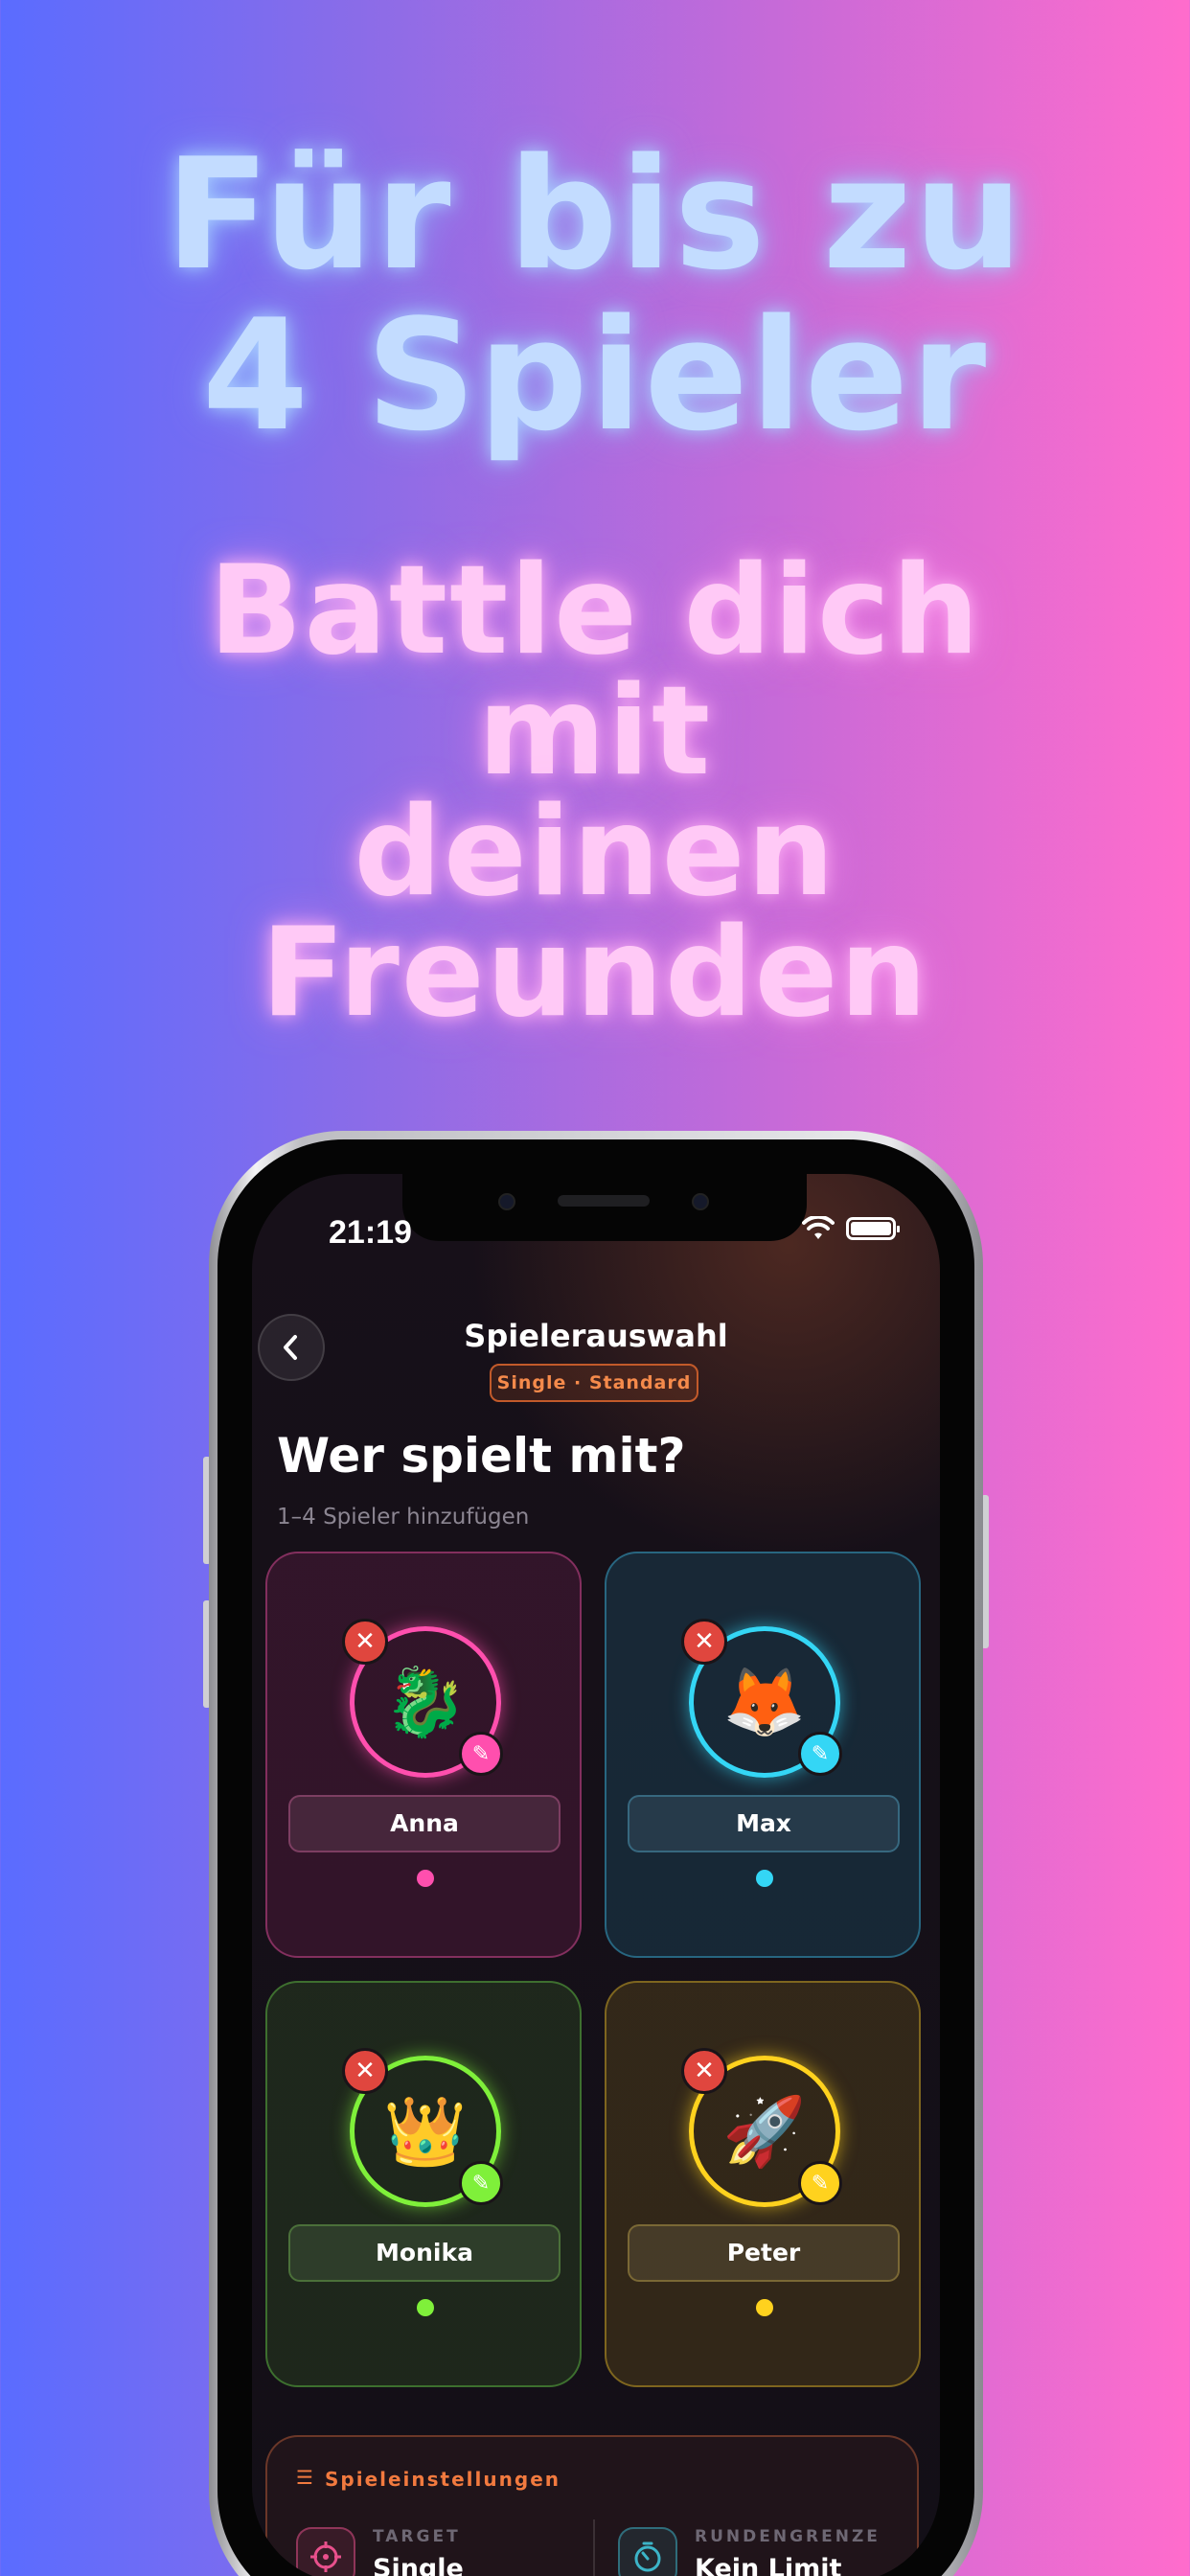 The image size is (1190, 2576). What do you see at coordinates (419, 2565) in the screenshot?
I see `target-value: Single` at bounding box center [419, 2565].